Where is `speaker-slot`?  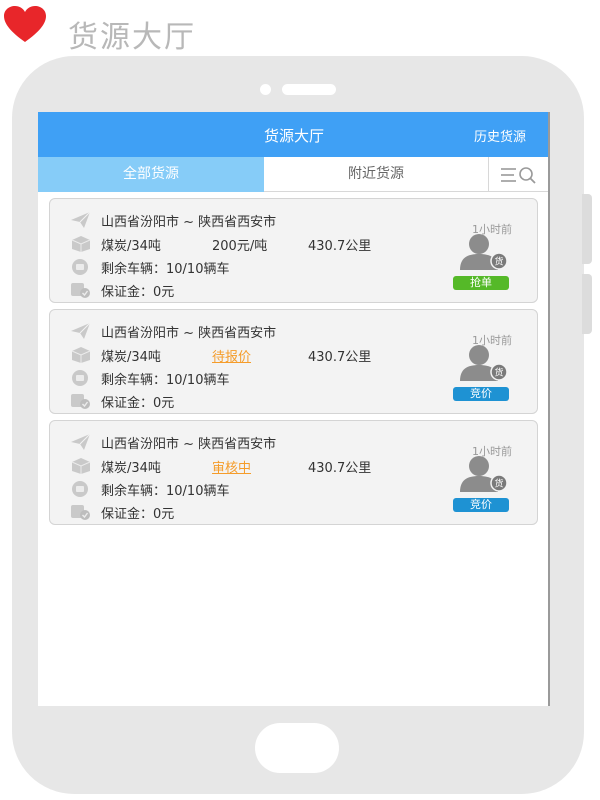
speaker-slot is located at coordinates (309, 89).